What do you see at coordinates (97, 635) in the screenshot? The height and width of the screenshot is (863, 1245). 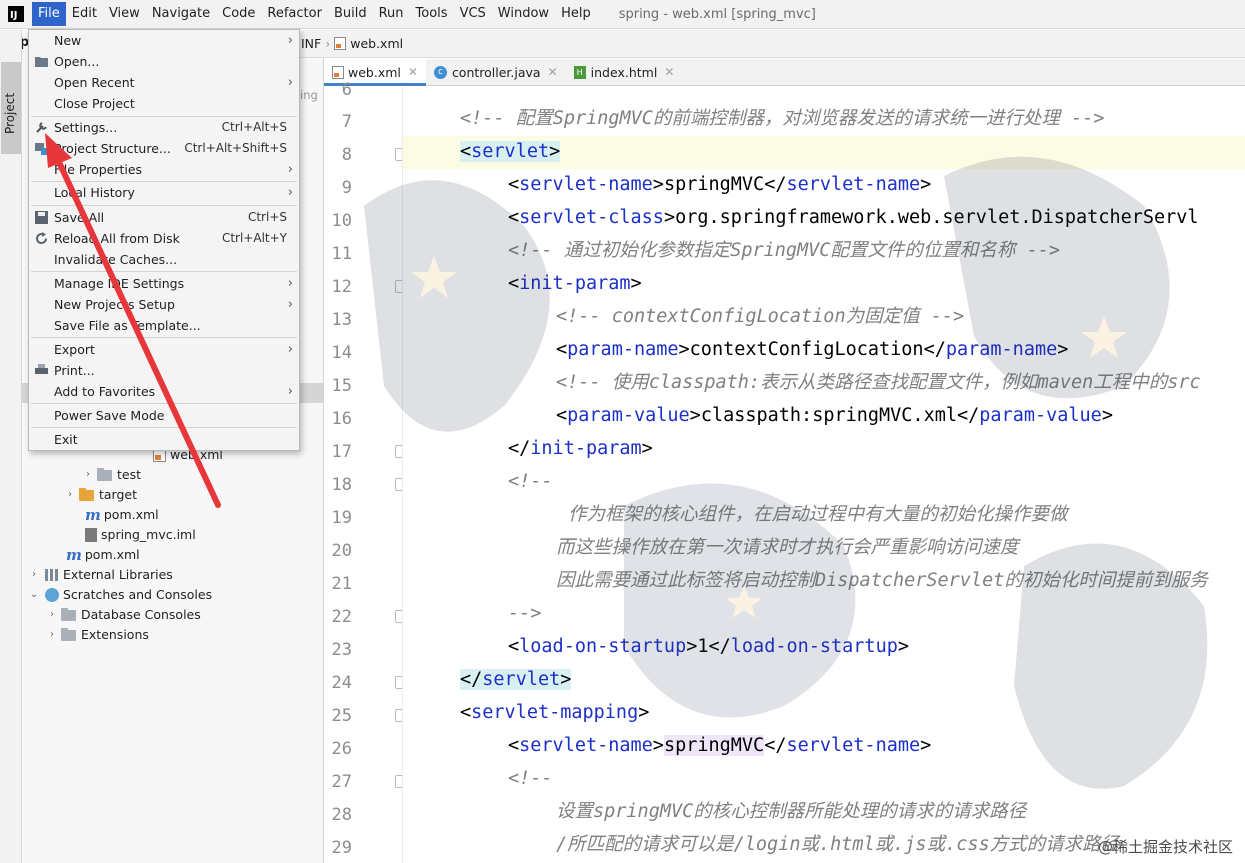 I see `tree-item-extensions: › Extensions` at bounding box center [97, 635].